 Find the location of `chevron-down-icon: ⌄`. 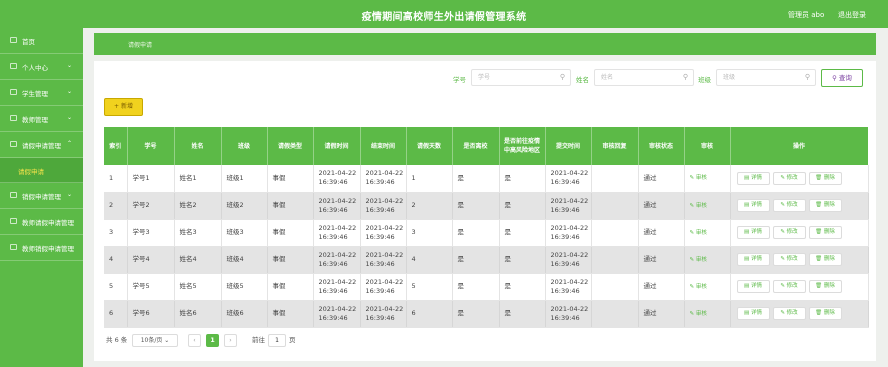

chevron-down-icon: ⌄ is located at coordinates (167, 340).